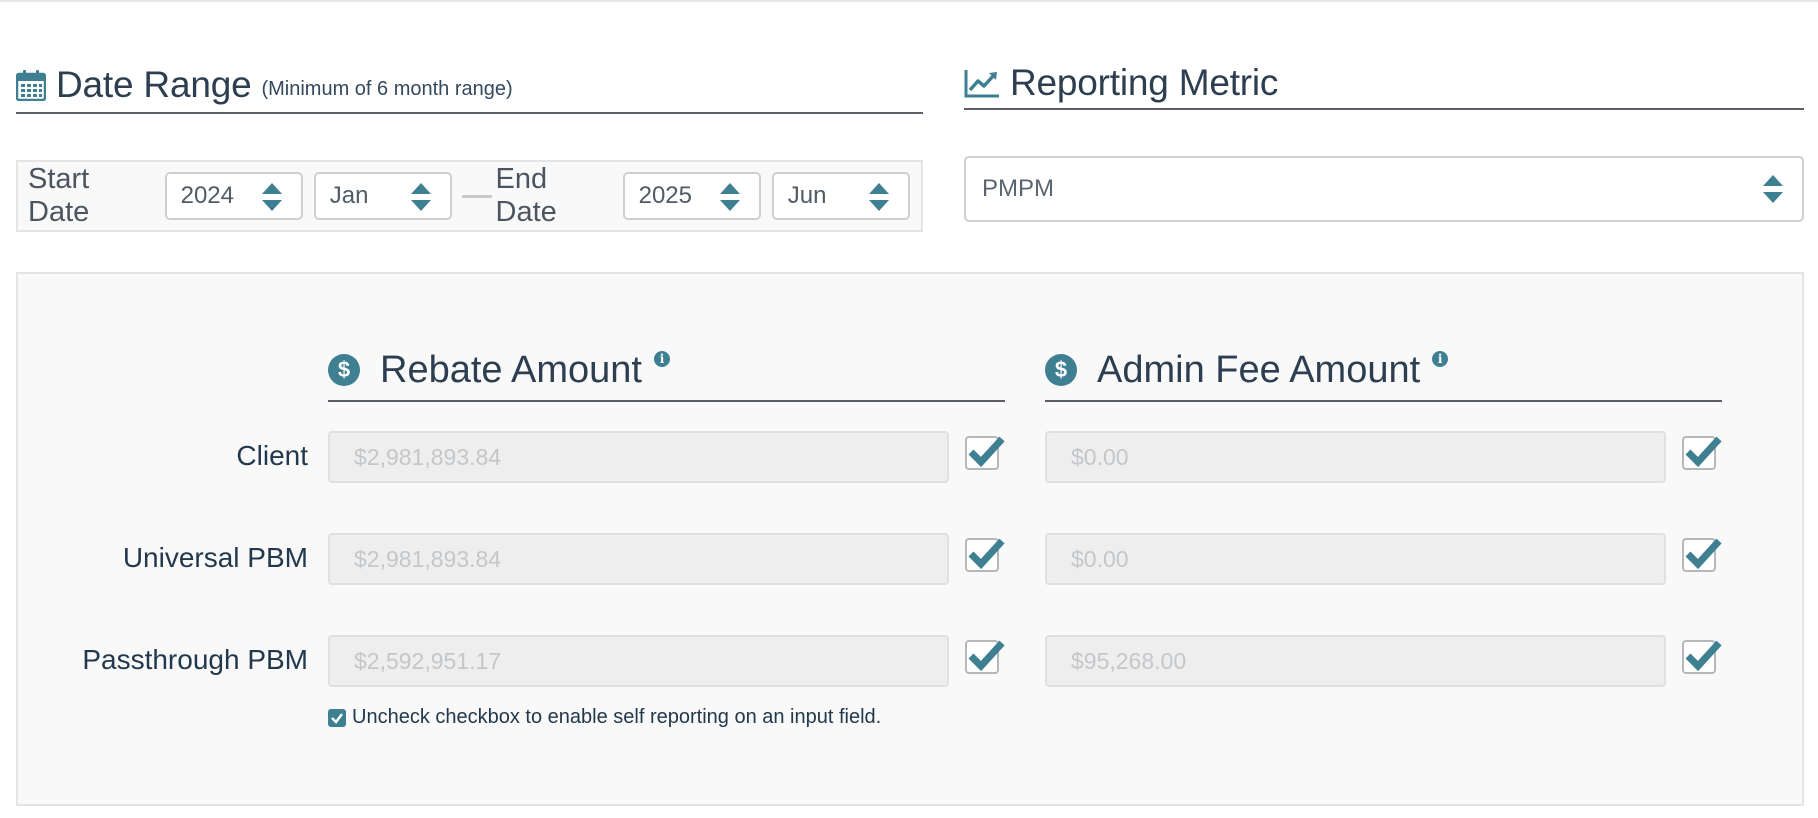 Image resolution: width=1818 pixels, height=818 pixels. I want to click on admin-fee-client-checkbox, so click(1702, 453).